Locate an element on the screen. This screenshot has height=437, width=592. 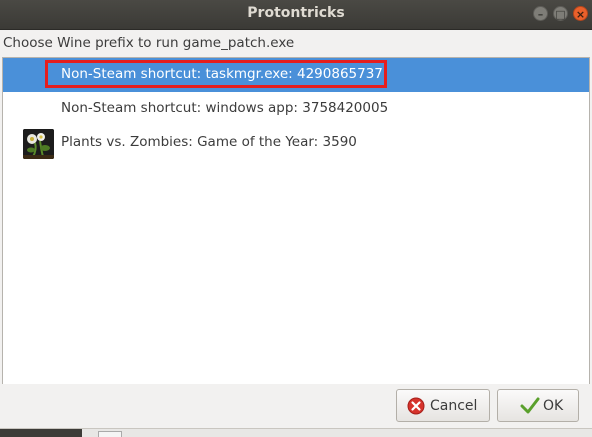
close-icon: × is located at coordinates (580, 14).